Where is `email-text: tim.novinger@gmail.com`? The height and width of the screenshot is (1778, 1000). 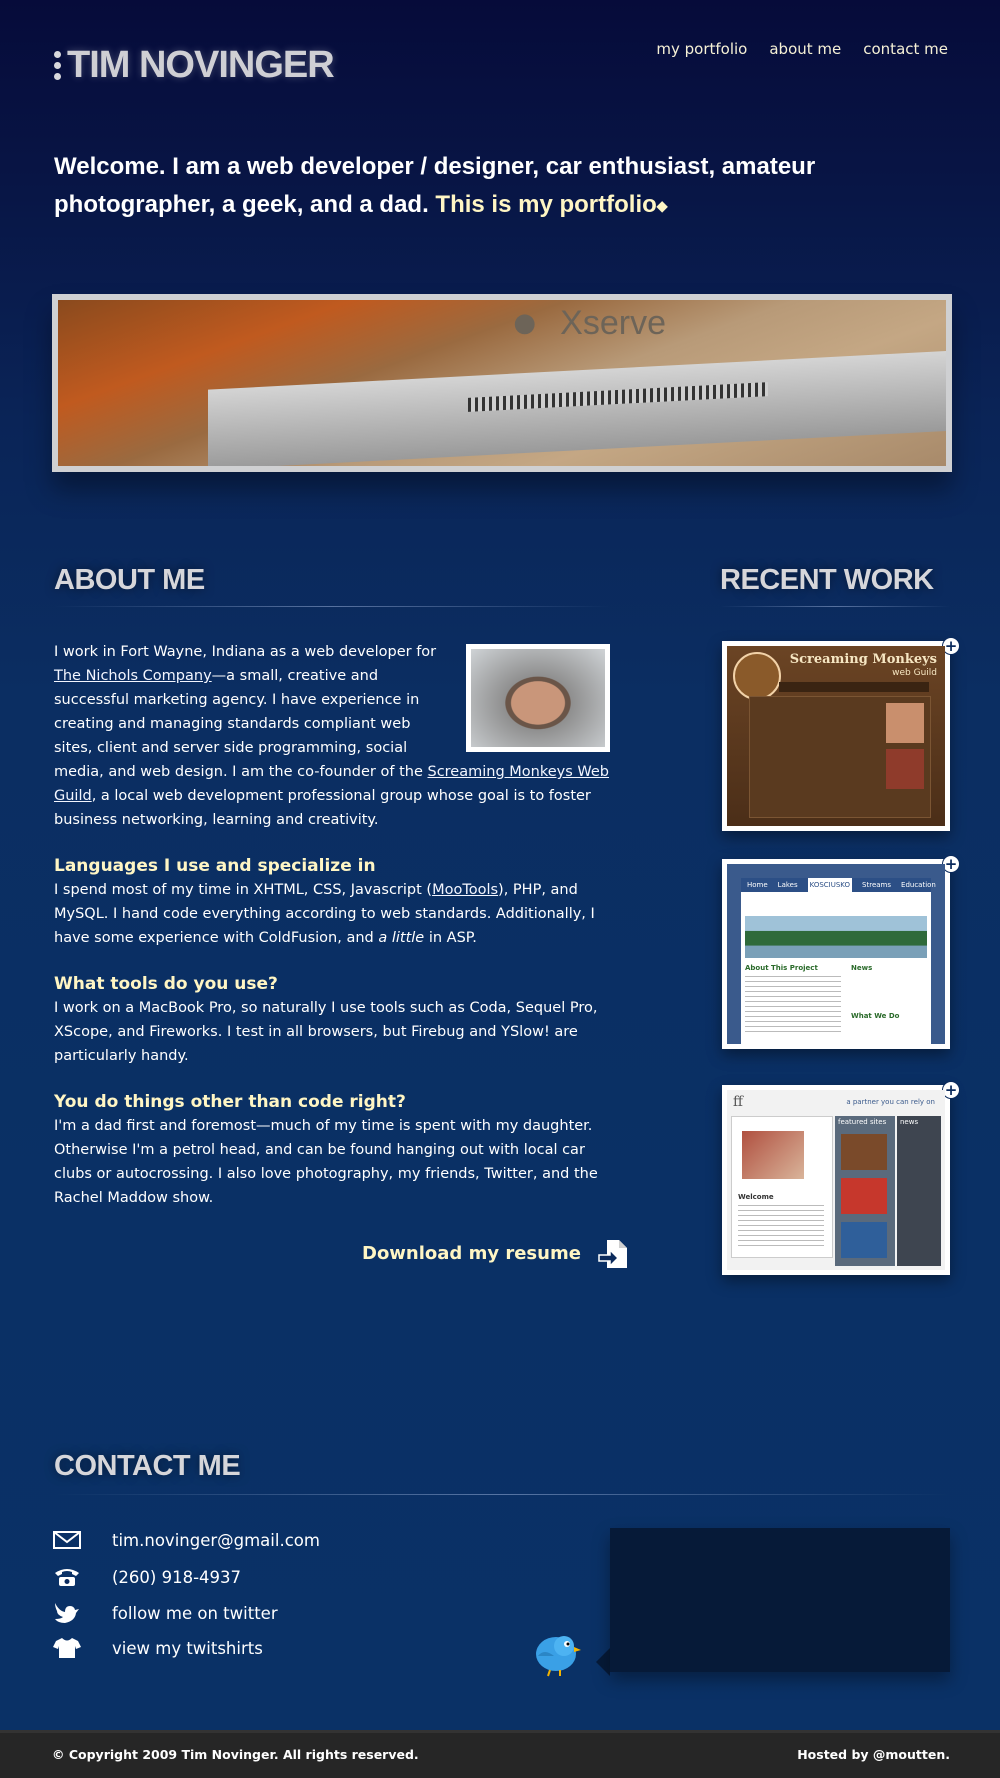
email-text: tim.novinger@gmail.com is located at coordinates (216, 1540).